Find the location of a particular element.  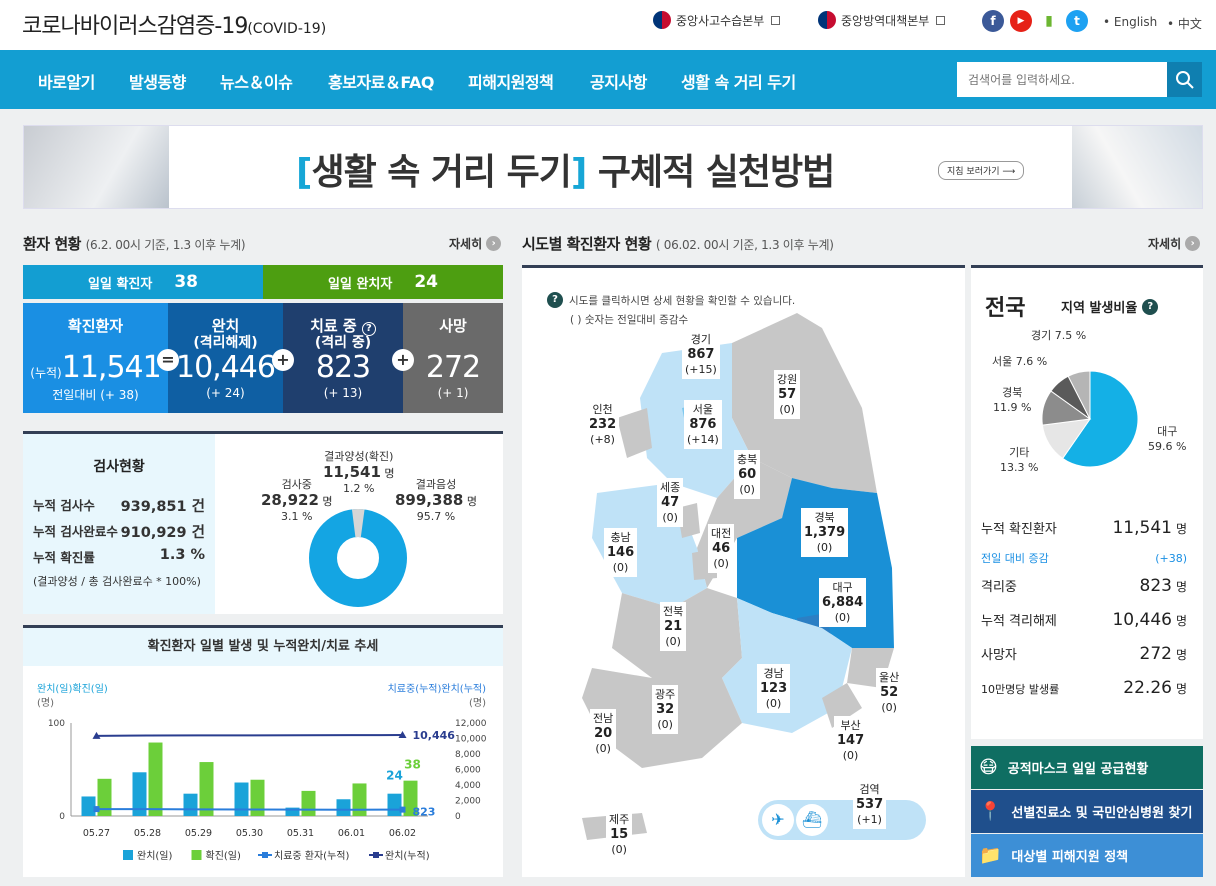

nav-pr-faq: 홍보자료＆FAQ is located at coordinates (381, 81).